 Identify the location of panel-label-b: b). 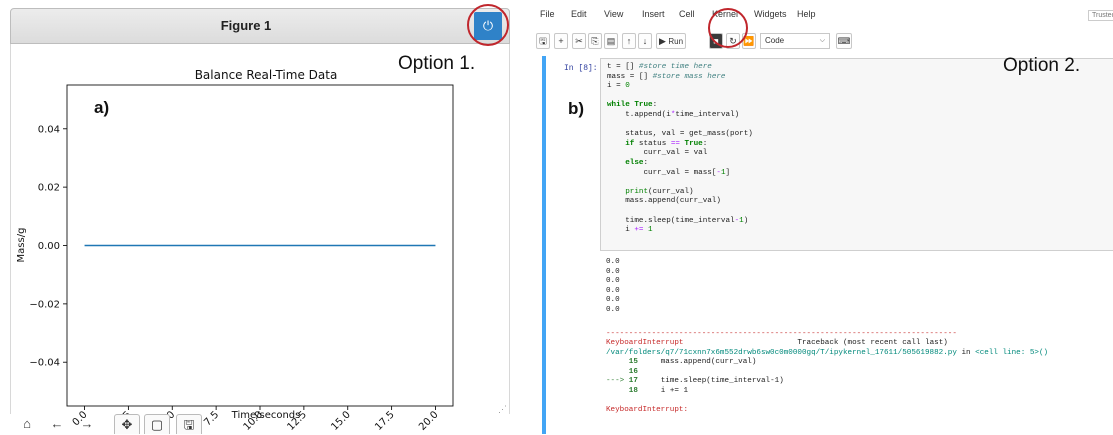
(576, 108).